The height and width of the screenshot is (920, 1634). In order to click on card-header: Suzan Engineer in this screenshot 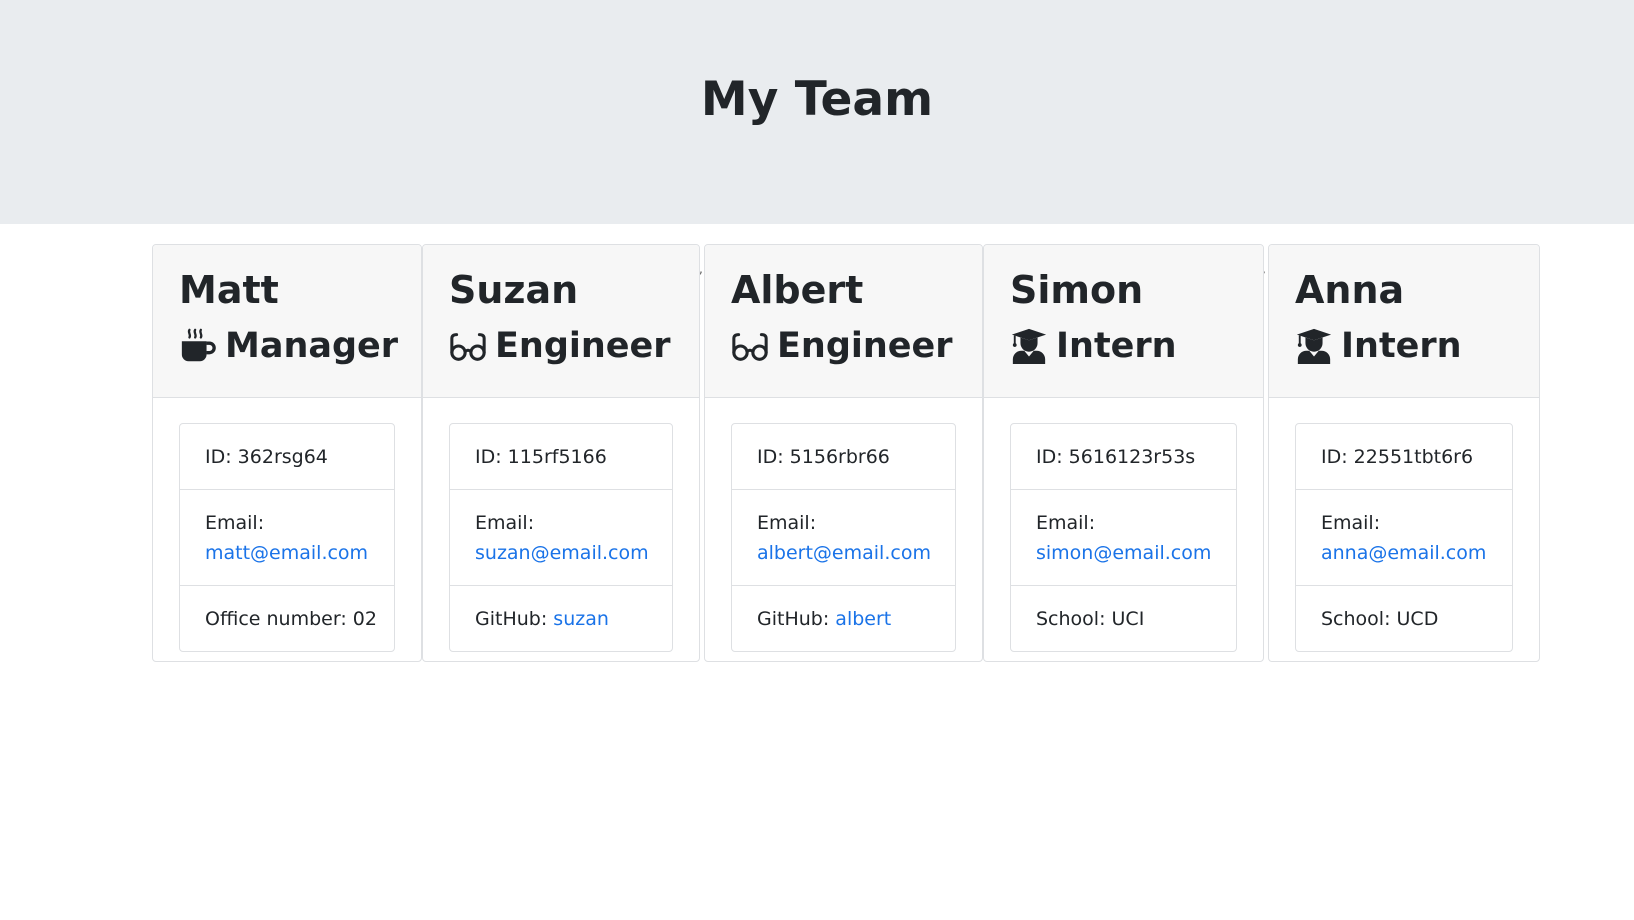, I will do `click(561, 321)`.